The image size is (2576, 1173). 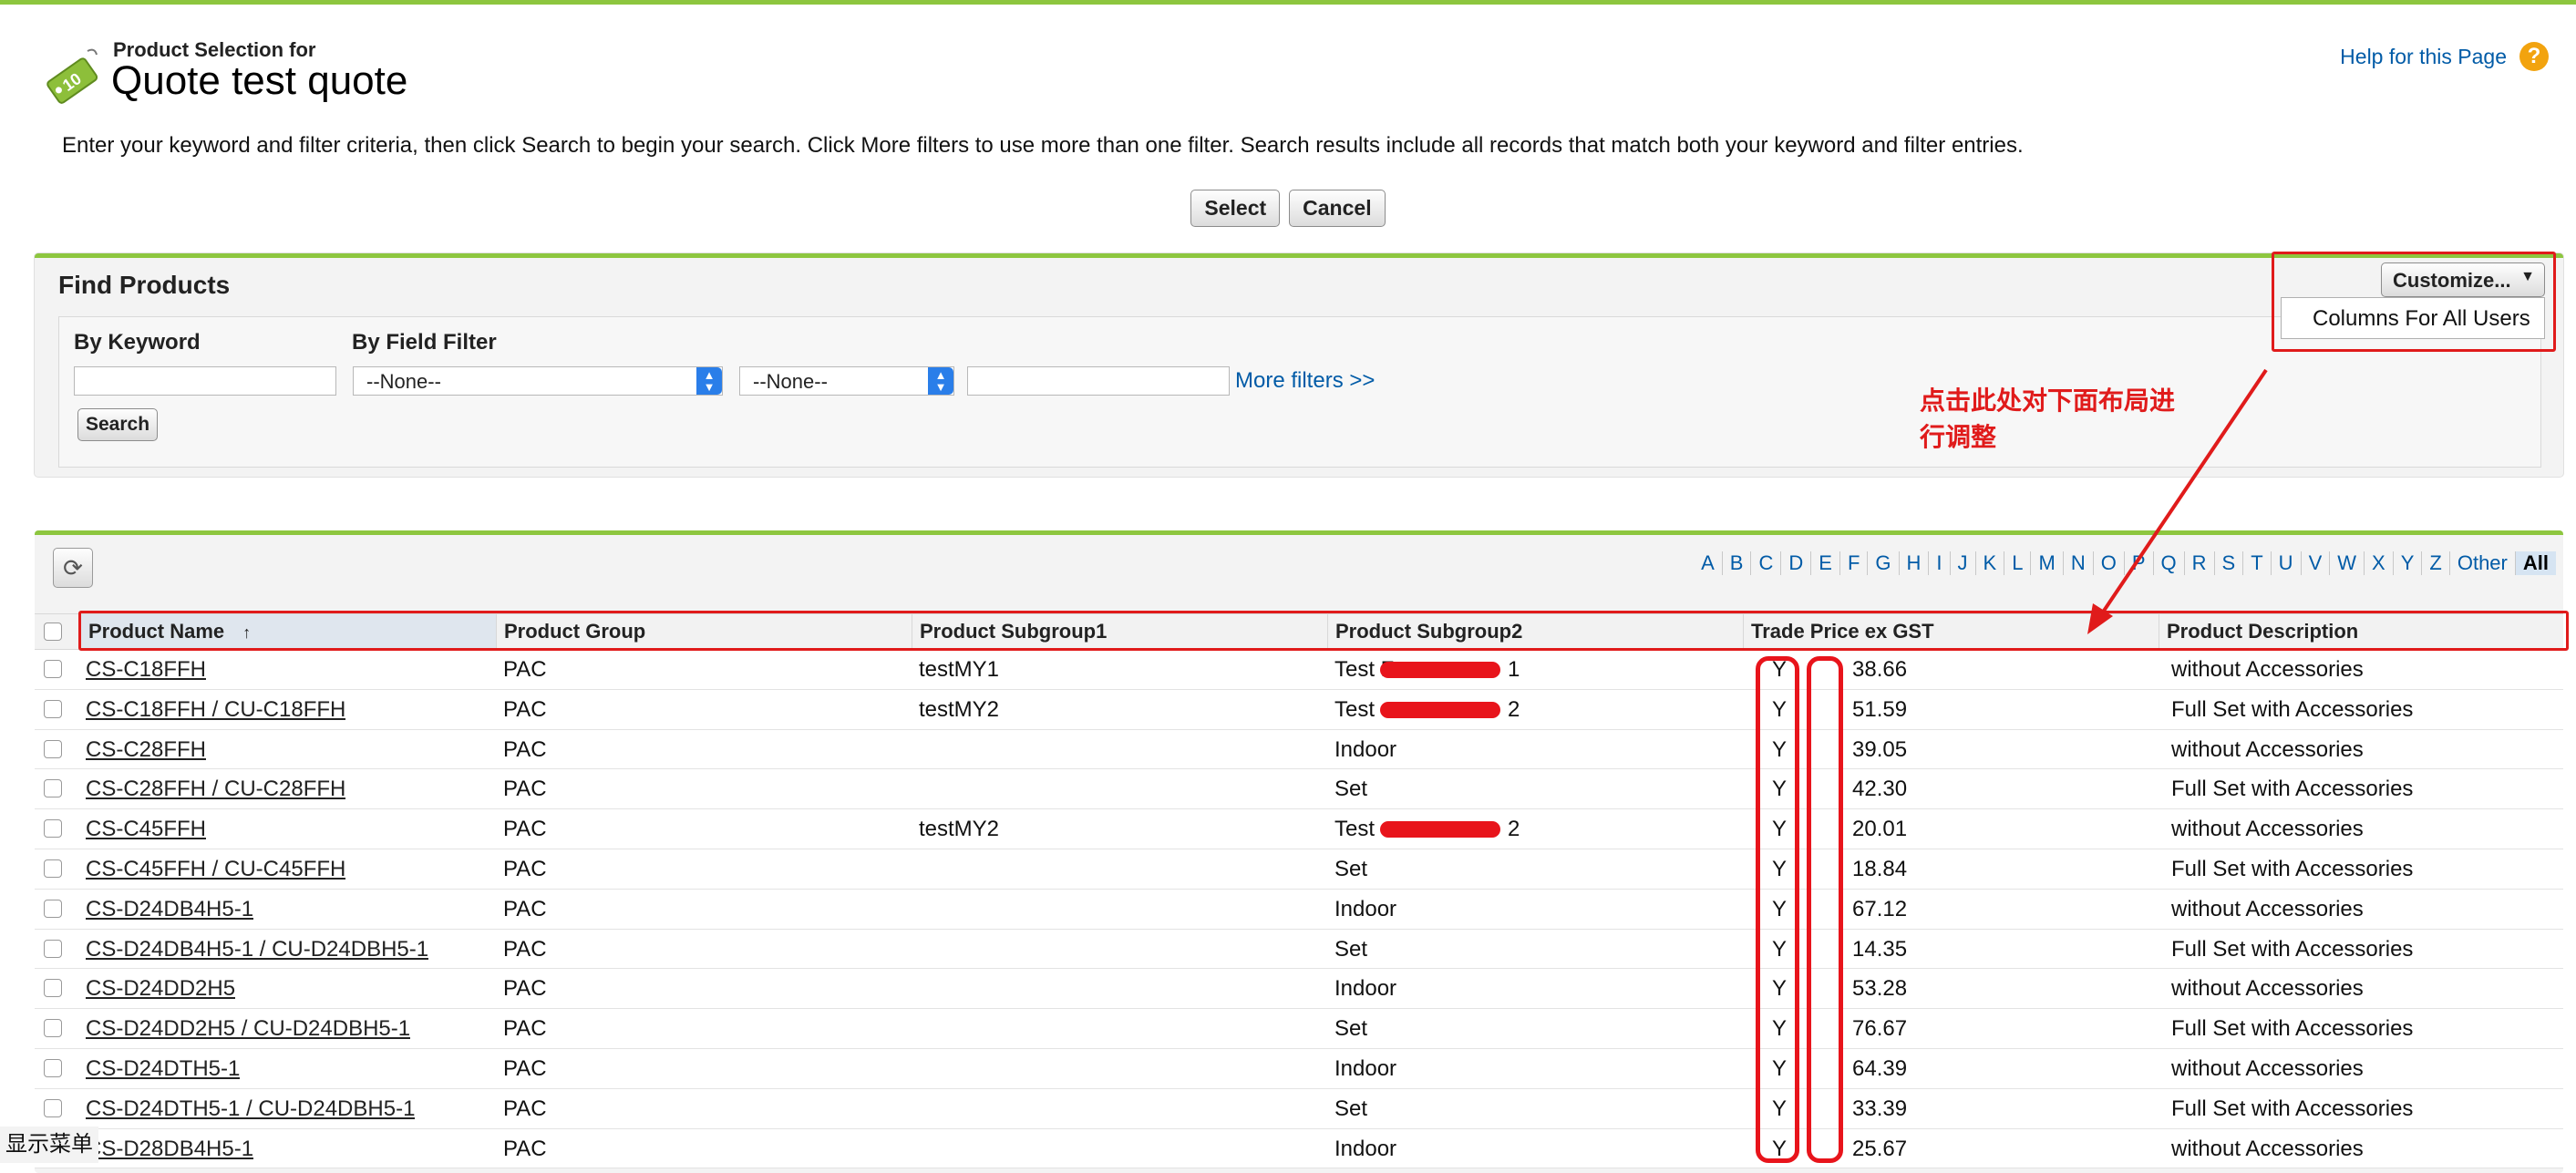 What do you see at coordinates (1940, 563) in the screenshot?
I see `alpha-filter-i: I` at bounding box center [1940, 563].